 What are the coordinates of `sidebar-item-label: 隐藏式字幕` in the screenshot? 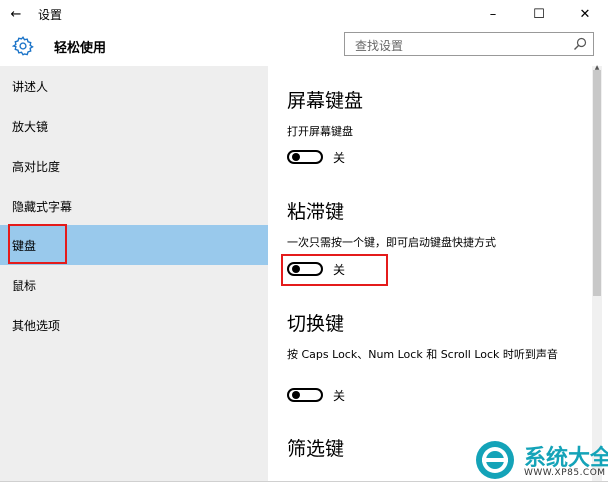 It's located at (42, 206).